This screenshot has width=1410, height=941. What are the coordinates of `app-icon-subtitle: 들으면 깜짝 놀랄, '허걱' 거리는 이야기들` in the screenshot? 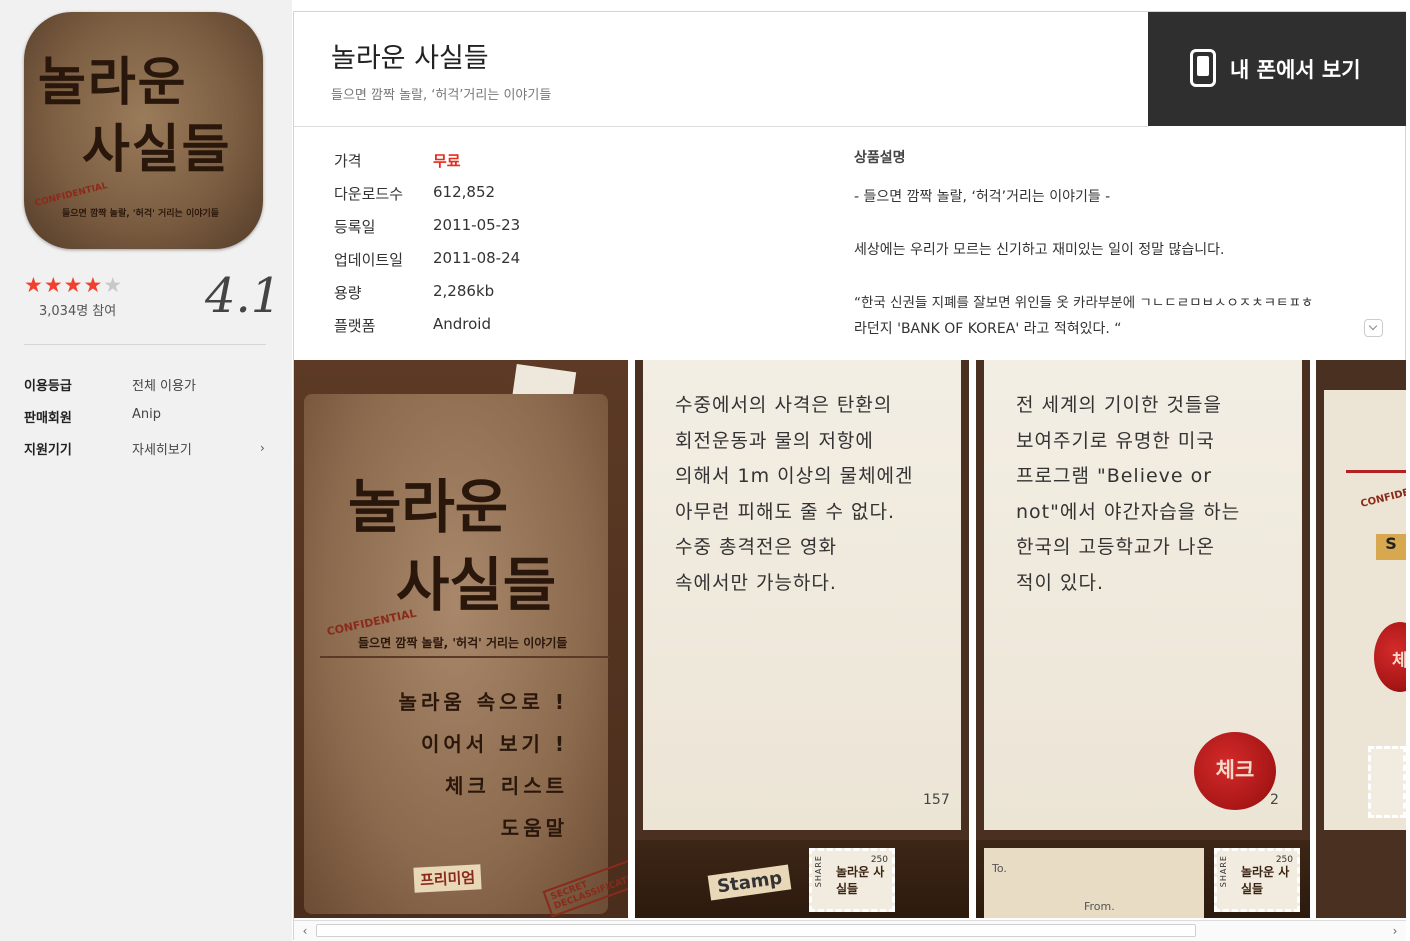 It's located at (141, 214).